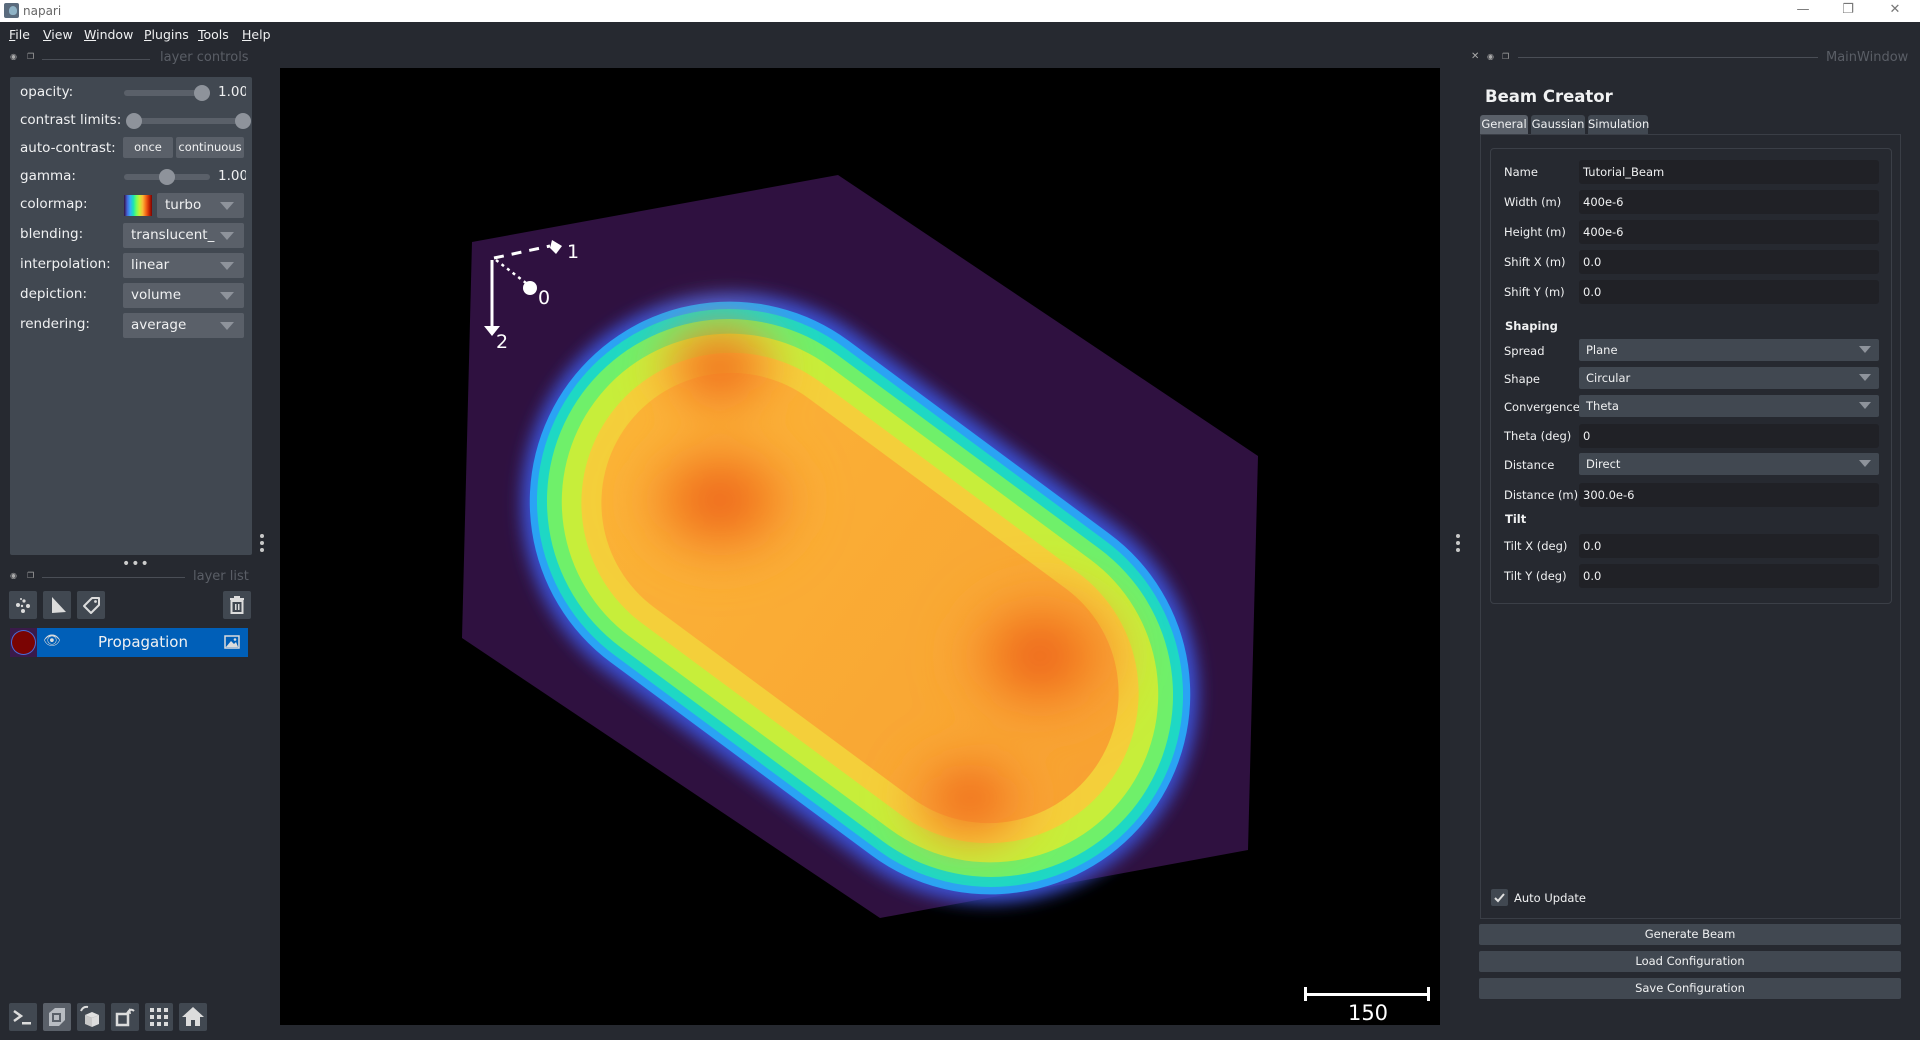  I want to click on shape-select: Circular, so click(1729, 378).